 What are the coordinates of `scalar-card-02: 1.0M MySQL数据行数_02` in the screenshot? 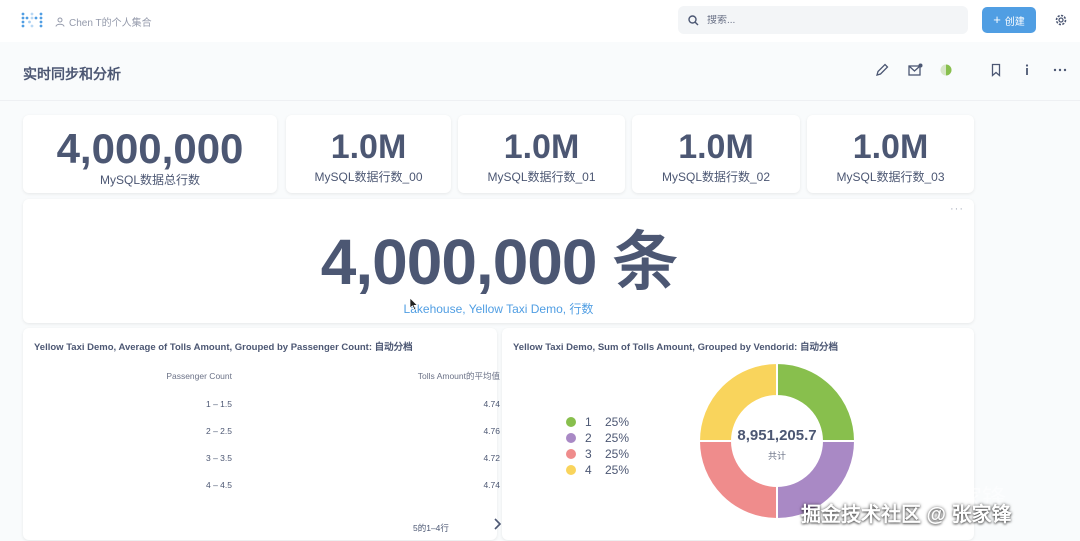 It's located at (716, 154).